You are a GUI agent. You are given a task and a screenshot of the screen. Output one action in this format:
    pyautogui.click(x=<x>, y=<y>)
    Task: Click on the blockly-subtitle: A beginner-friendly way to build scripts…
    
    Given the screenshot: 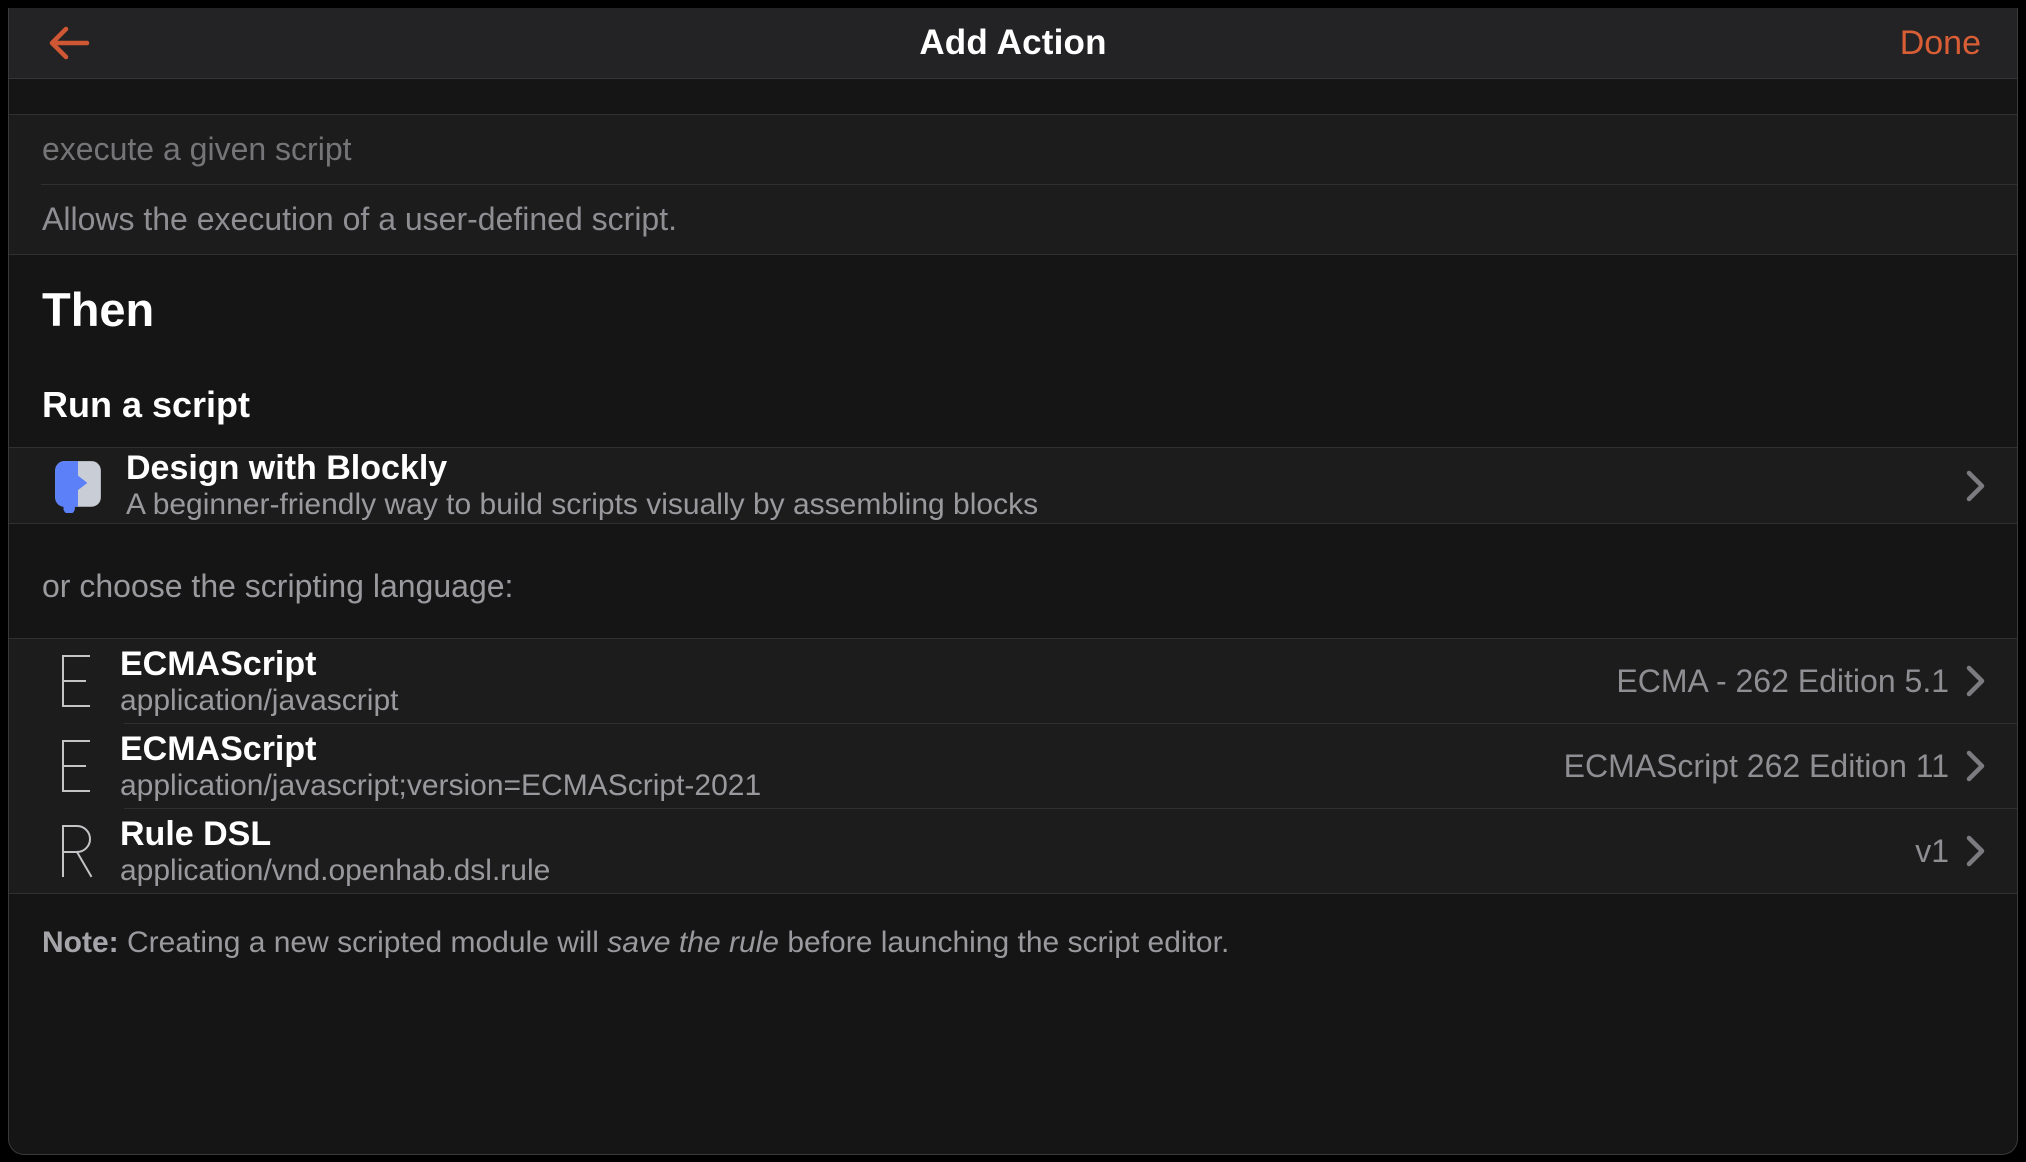 What is the action you would take?
    pyautogui.click(x=582, y=504)
    